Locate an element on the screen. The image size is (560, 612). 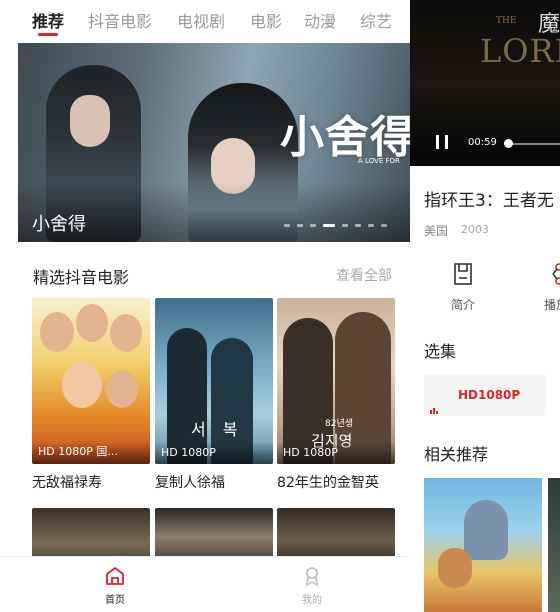
banner-art-subtitle: A LOVE FOR is located at coordinates (379, 161).